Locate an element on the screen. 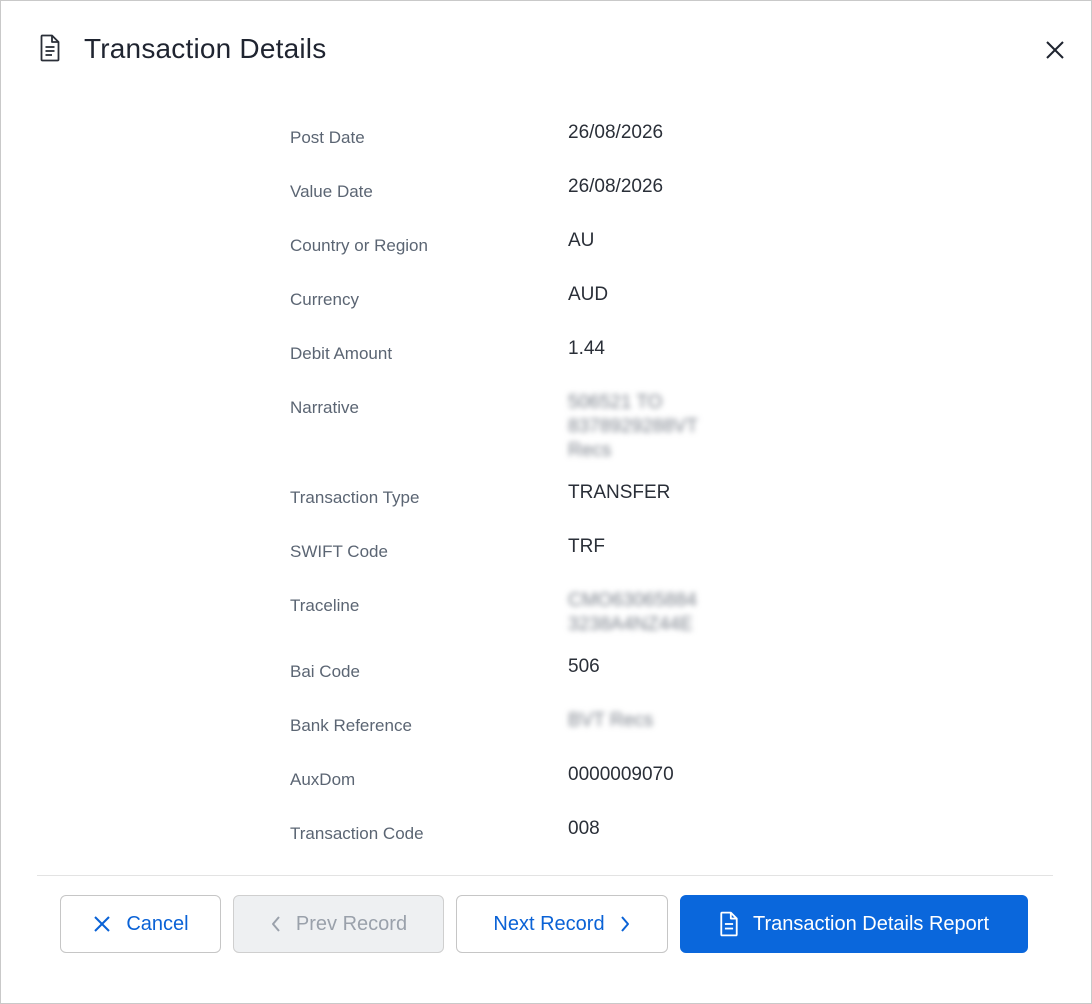 This screenshot has width=1092, height=1004. detail-label: Traceline is located at coordinates (325, 605).